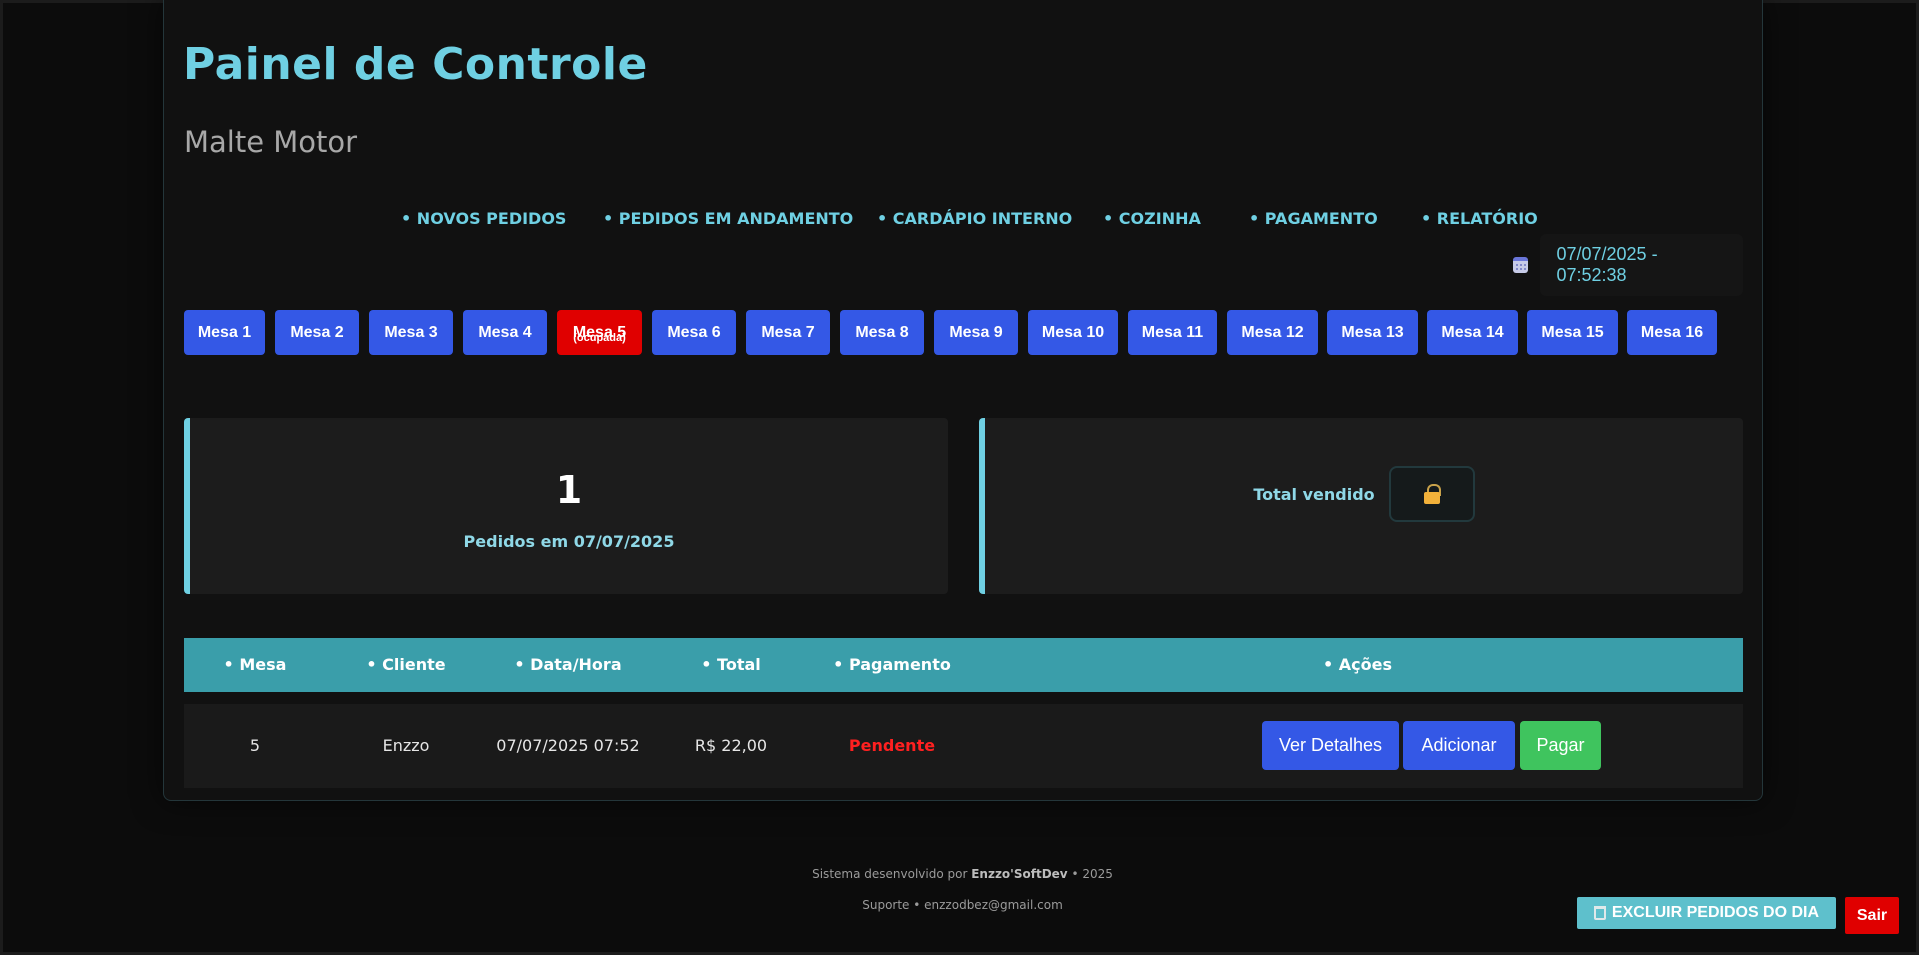 The width and height of the screenshot is (1919, 955). Describe the element at coordinates (1092, 874) in the screenshot. I see `footer-year: • 2025` at that location.